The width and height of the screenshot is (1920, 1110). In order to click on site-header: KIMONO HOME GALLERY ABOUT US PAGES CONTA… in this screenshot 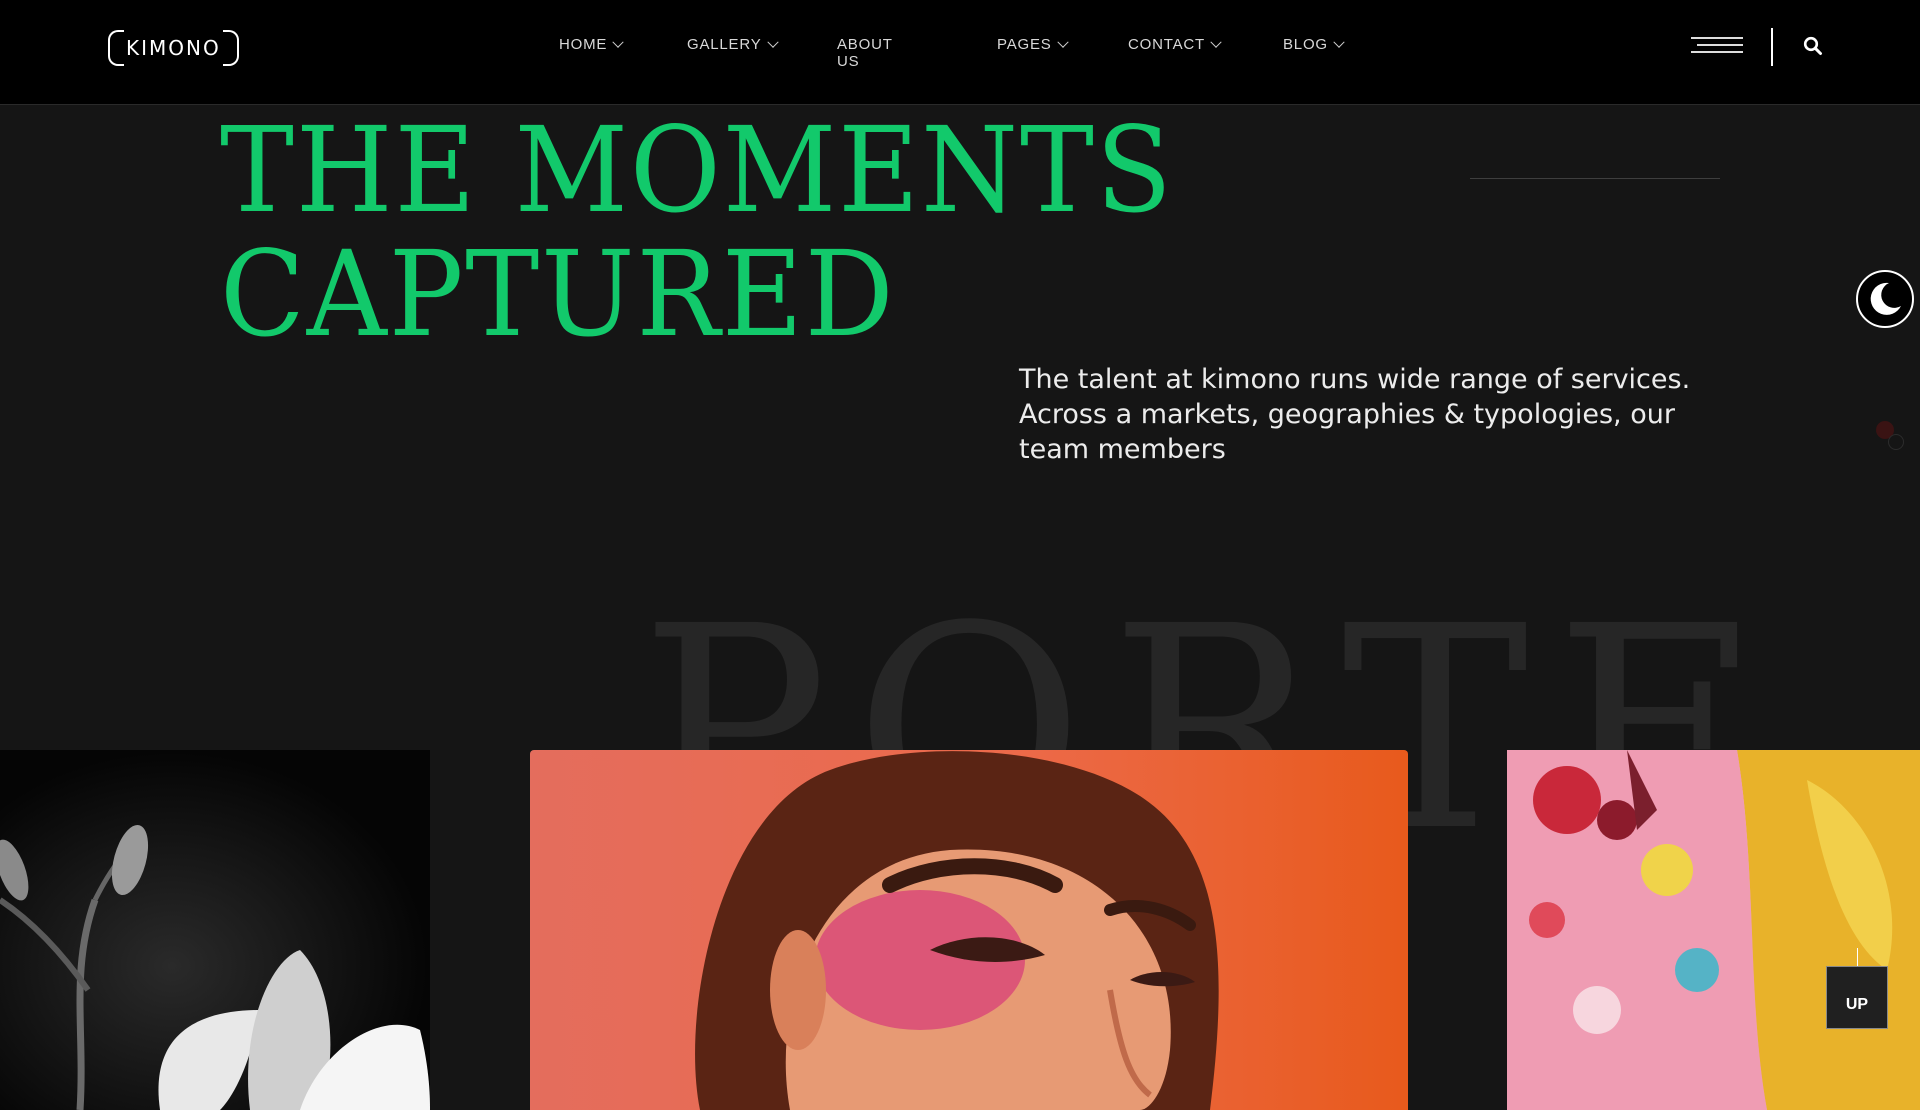, I will do `click(960, 52)`.